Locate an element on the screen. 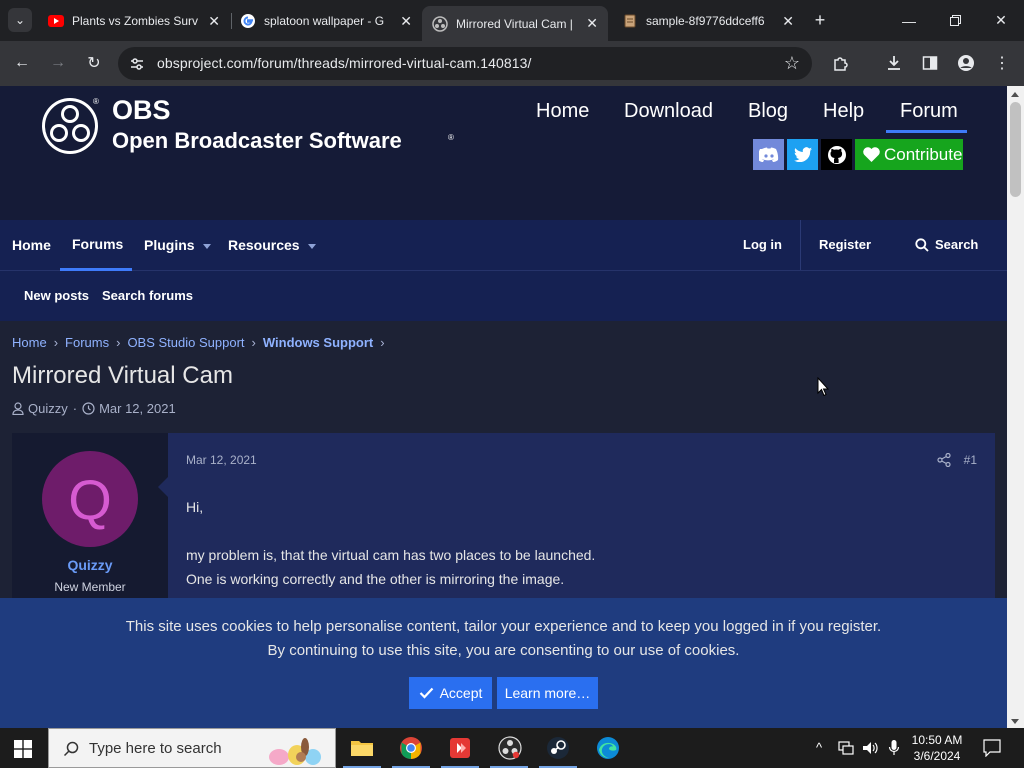 Image resolution: width=1024 pixels, height=768 pixels. contribute-button: Contribute is located at coordinates (909, 154).